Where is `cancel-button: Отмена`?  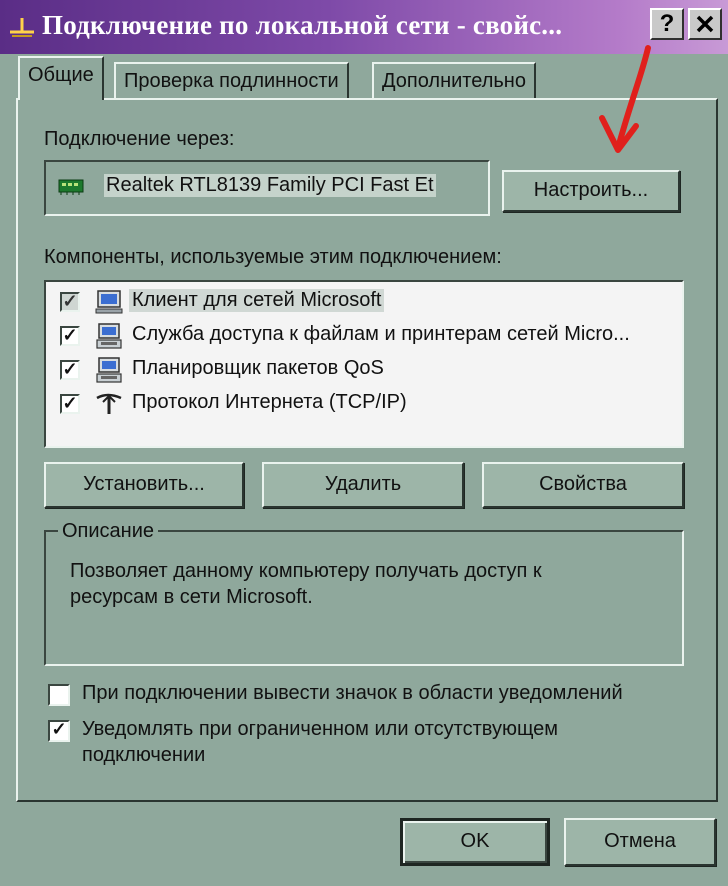 cancel-button: Отмена is located at coordinates (640, 842).